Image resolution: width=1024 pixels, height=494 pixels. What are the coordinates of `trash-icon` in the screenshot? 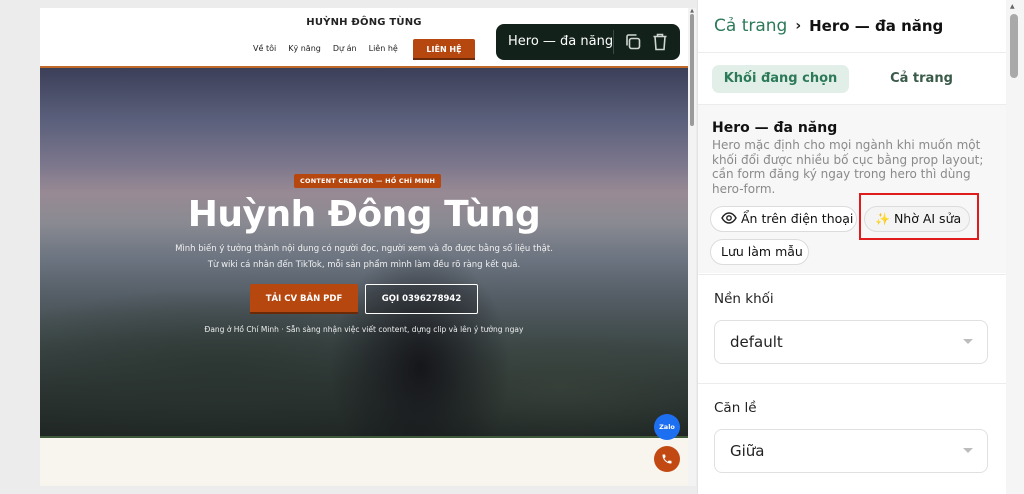 It's located at (660, 42).